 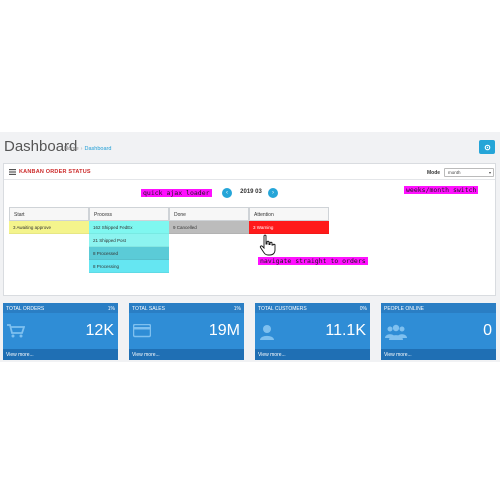 I want to click on stat-value: 0, so click(x=487, y=330).